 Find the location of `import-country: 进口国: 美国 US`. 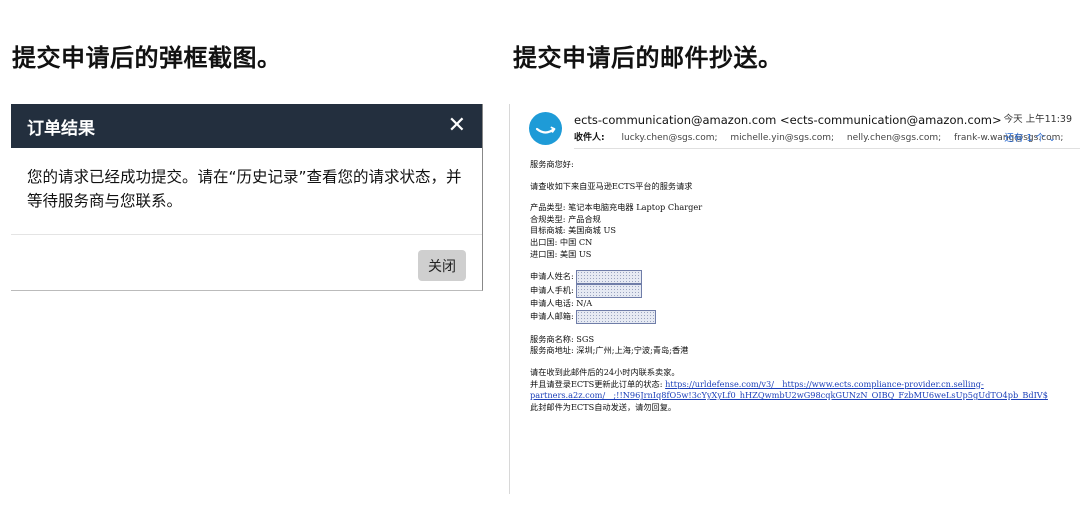

import-country: 进口国: 美国 US is located at coordinates (561, 253).